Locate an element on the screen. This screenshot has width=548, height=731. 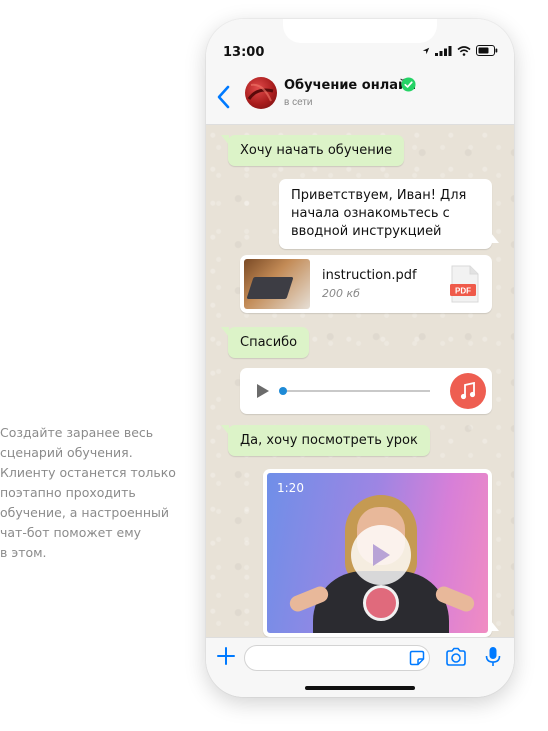
status-icons is located at coordinates (460, 50).